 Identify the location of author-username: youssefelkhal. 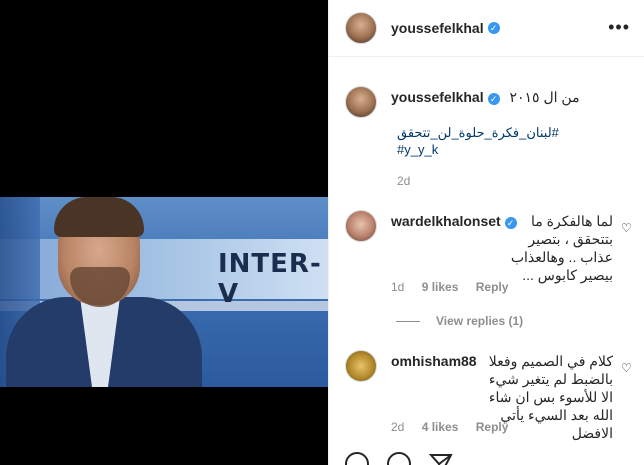
(437, 28).